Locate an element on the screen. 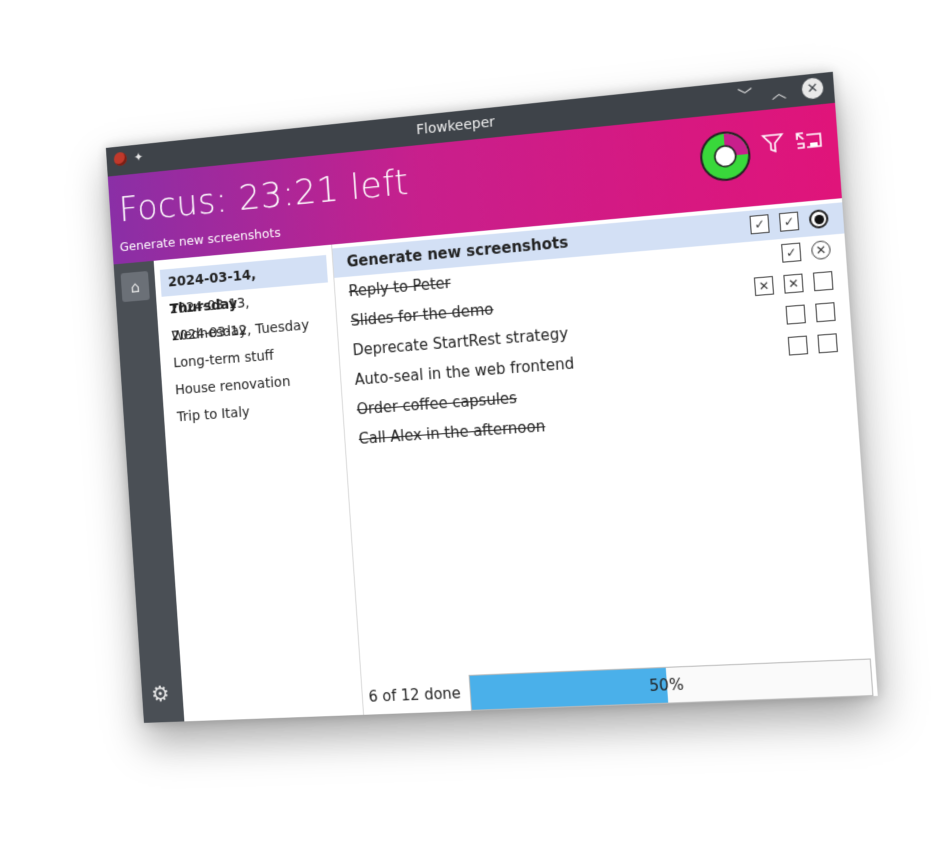  progress-bar: 50% is located at coordinates (671, 684).